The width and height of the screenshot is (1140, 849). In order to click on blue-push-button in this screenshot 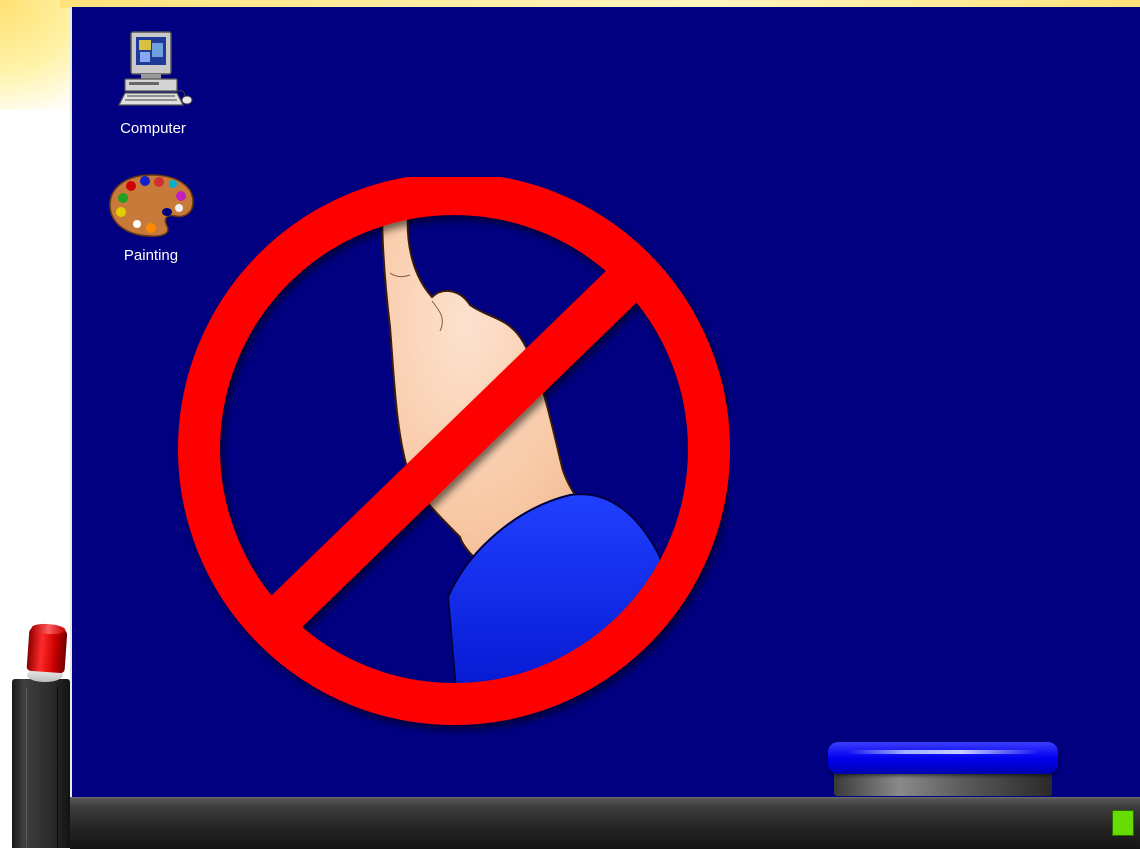, I will do `click(944, 770)`.